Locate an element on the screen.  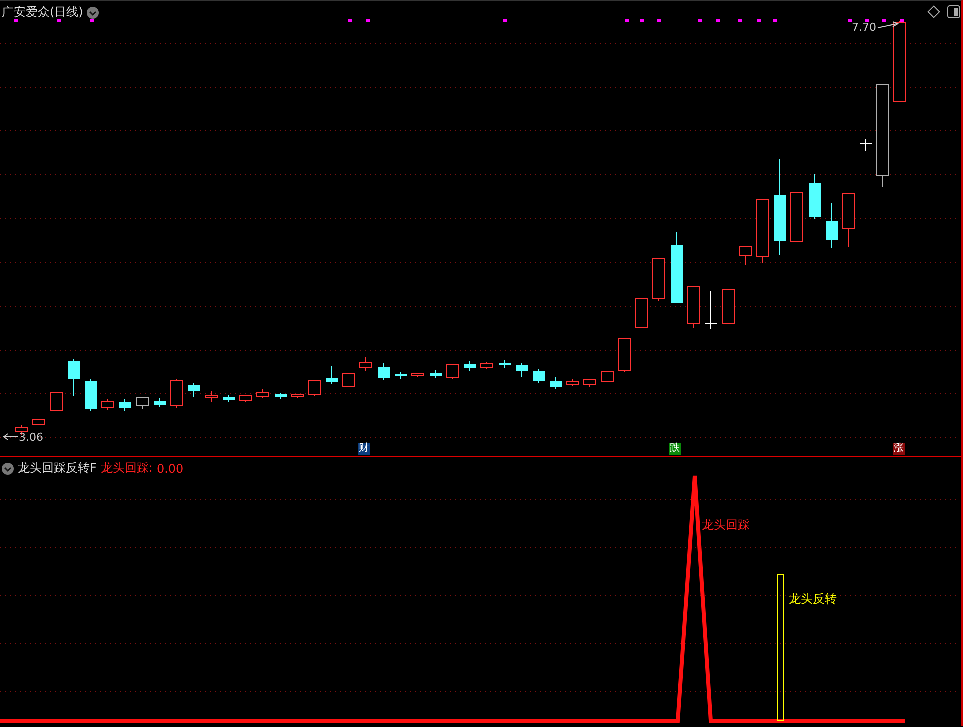
event-marker: 财 is located at coordinates (364, 449).